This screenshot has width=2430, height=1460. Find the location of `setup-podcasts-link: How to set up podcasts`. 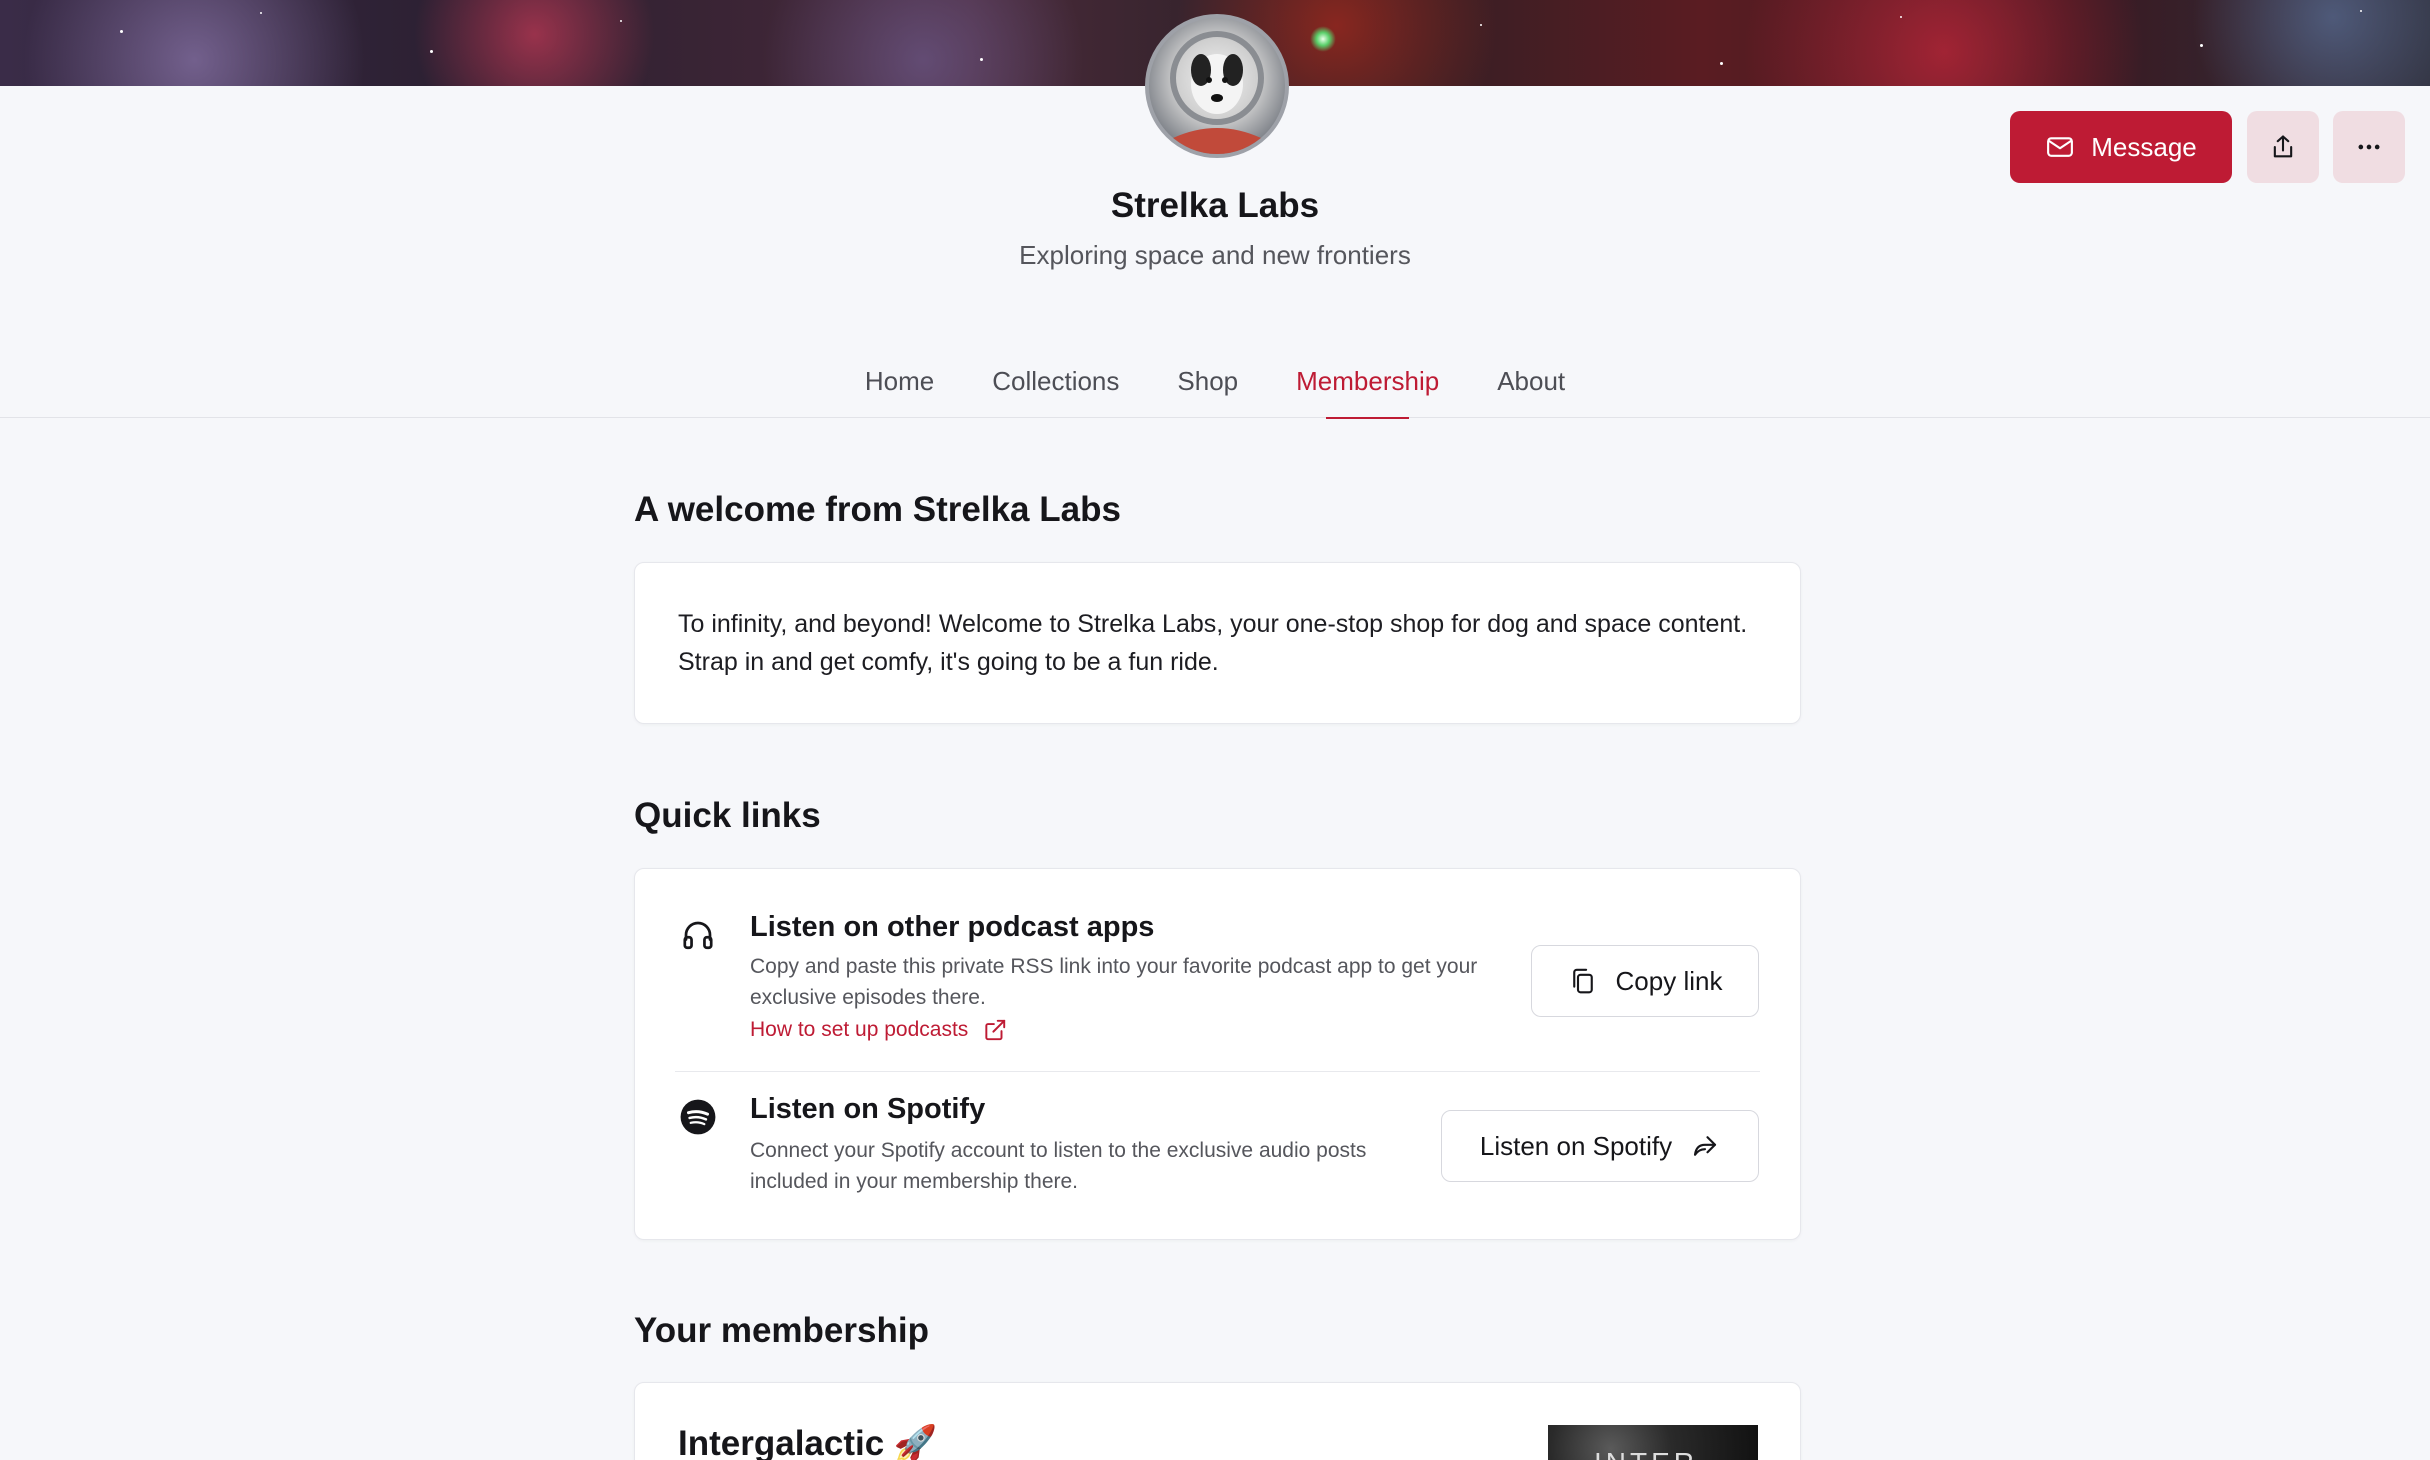

setup-podcasts-link: How to set up podcasts is located at coordinates (879, 1030).